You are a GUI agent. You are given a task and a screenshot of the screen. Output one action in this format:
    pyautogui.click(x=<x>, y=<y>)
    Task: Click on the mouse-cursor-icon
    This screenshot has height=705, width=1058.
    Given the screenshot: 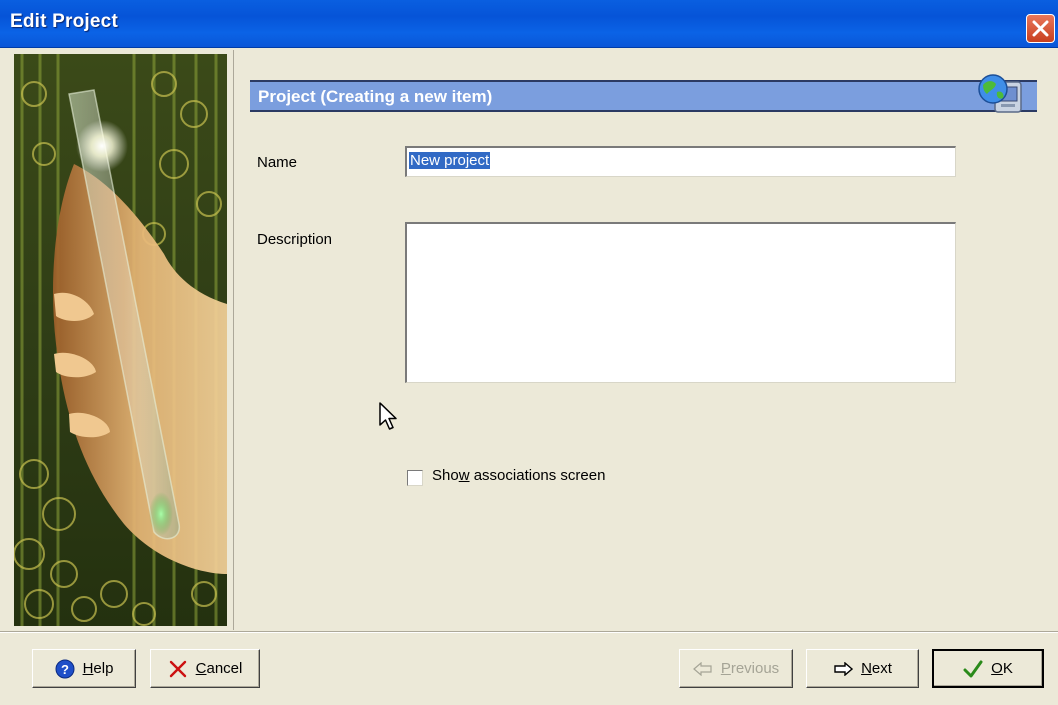 What is the action you would take?
    pyautogui.click(x=388, y=416)
    